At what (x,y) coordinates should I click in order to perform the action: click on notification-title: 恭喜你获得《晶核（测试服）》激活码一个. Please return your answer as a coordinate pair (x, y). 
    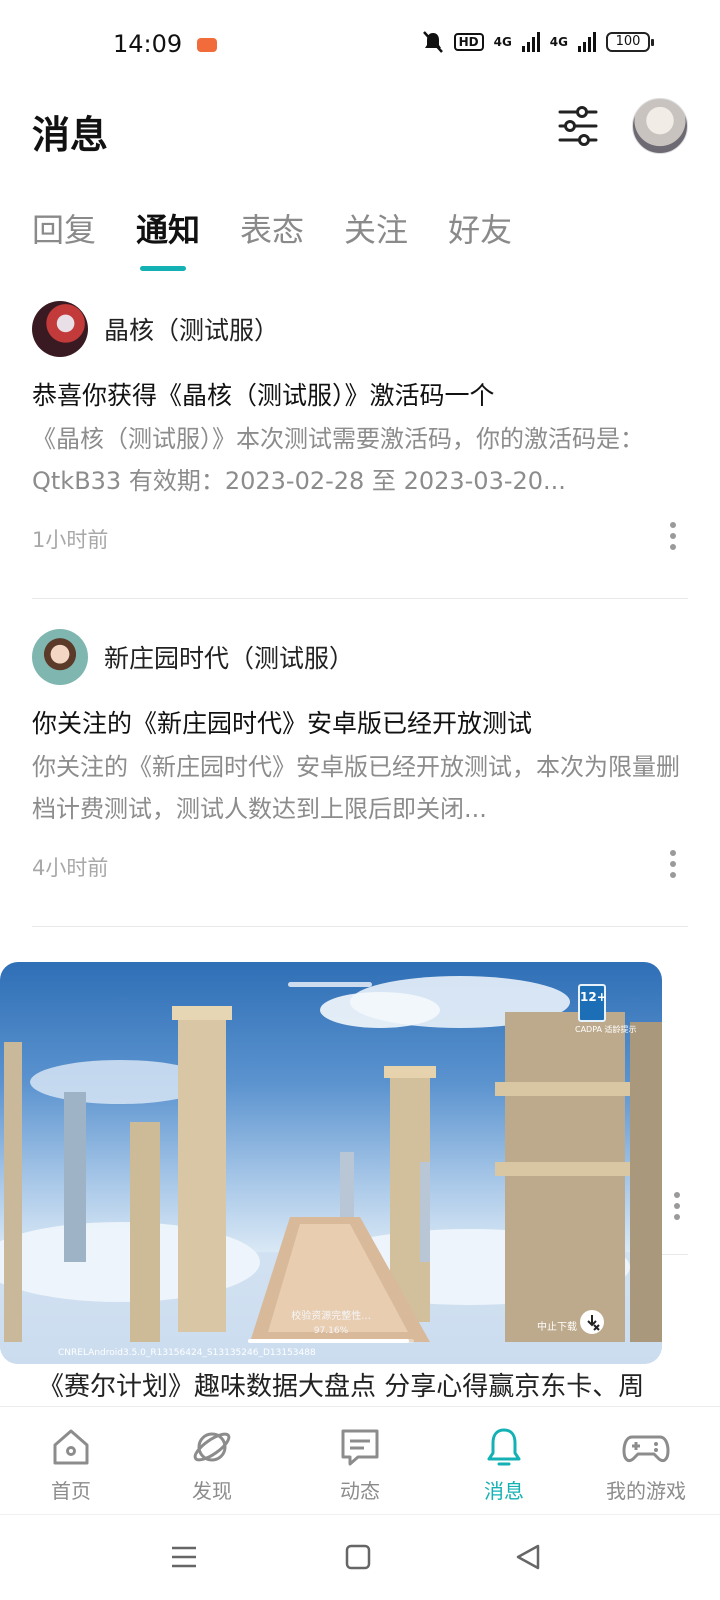
    Looking at the image, I should click on (263, 395).